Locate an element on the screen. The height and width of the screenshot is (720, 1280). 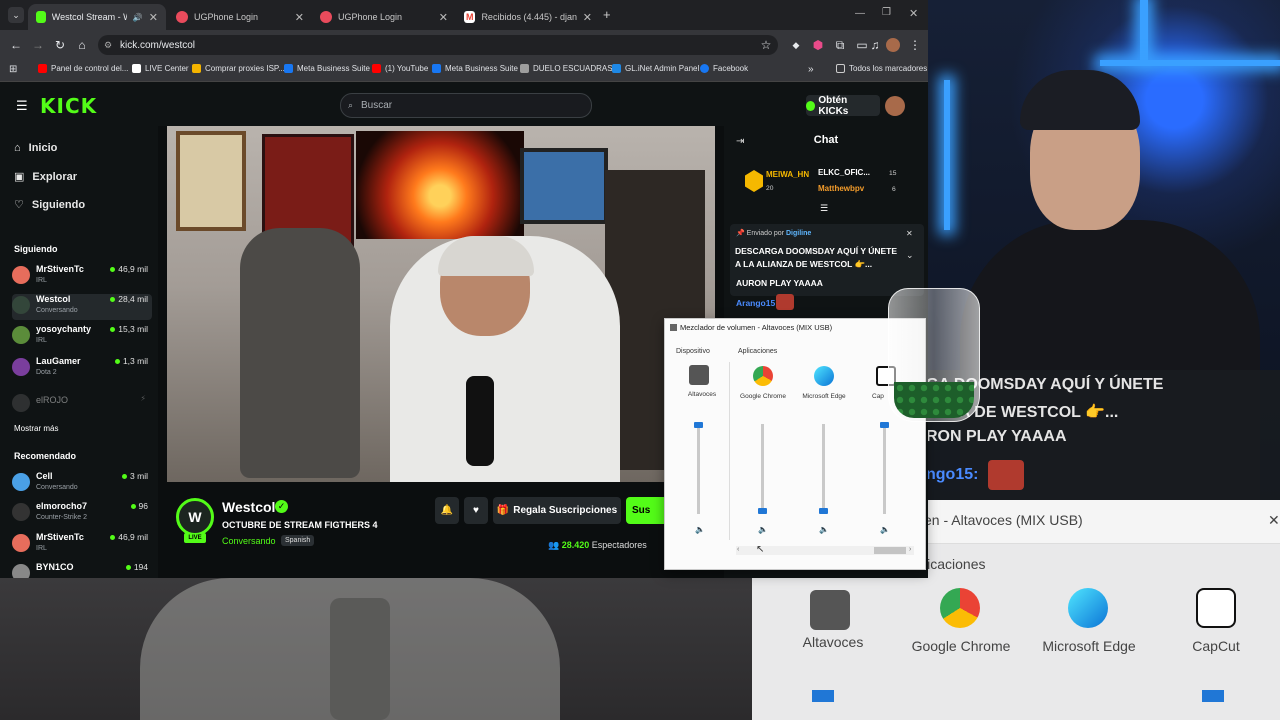
following-item: LauGamer Dota 2 1,3 mil is located at coordinates (82, 369).